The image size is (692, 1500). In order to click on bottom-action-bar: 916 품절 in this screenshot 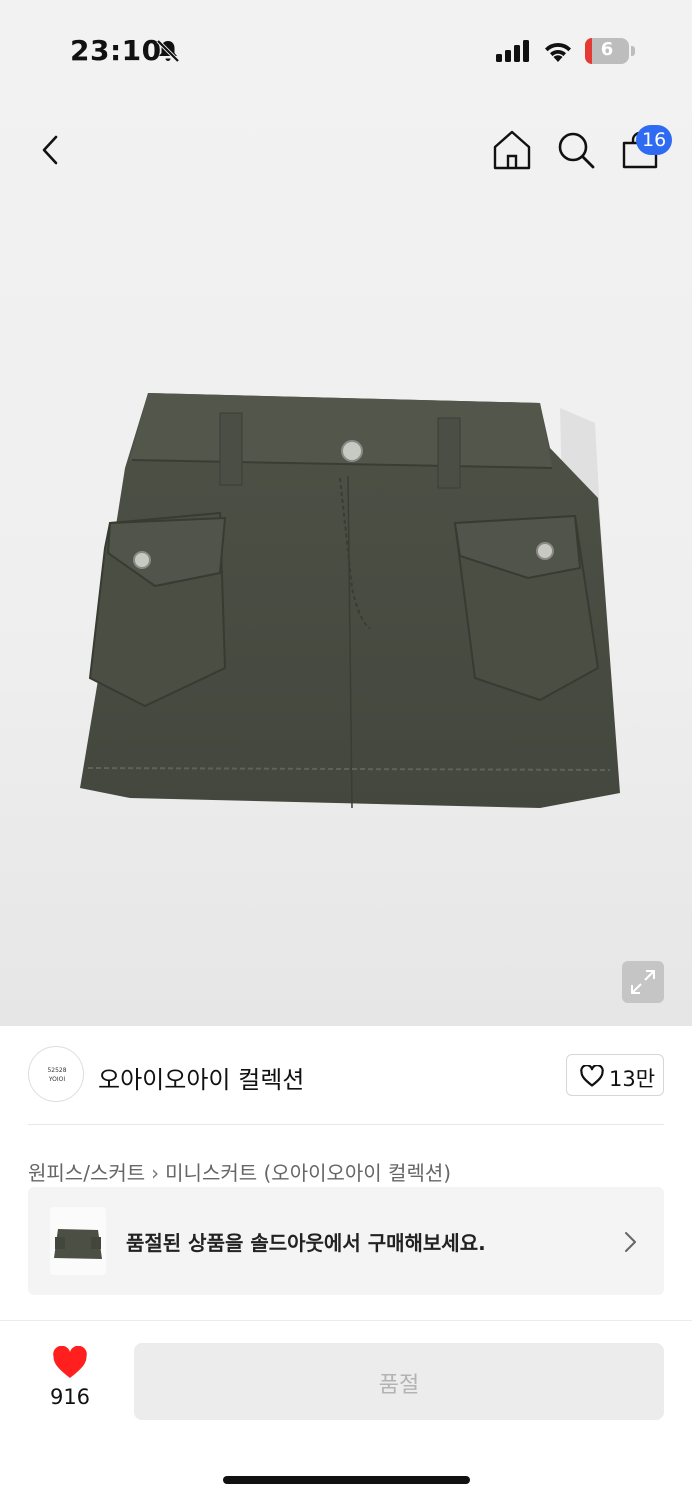, I will do `click(346, 1410)`.